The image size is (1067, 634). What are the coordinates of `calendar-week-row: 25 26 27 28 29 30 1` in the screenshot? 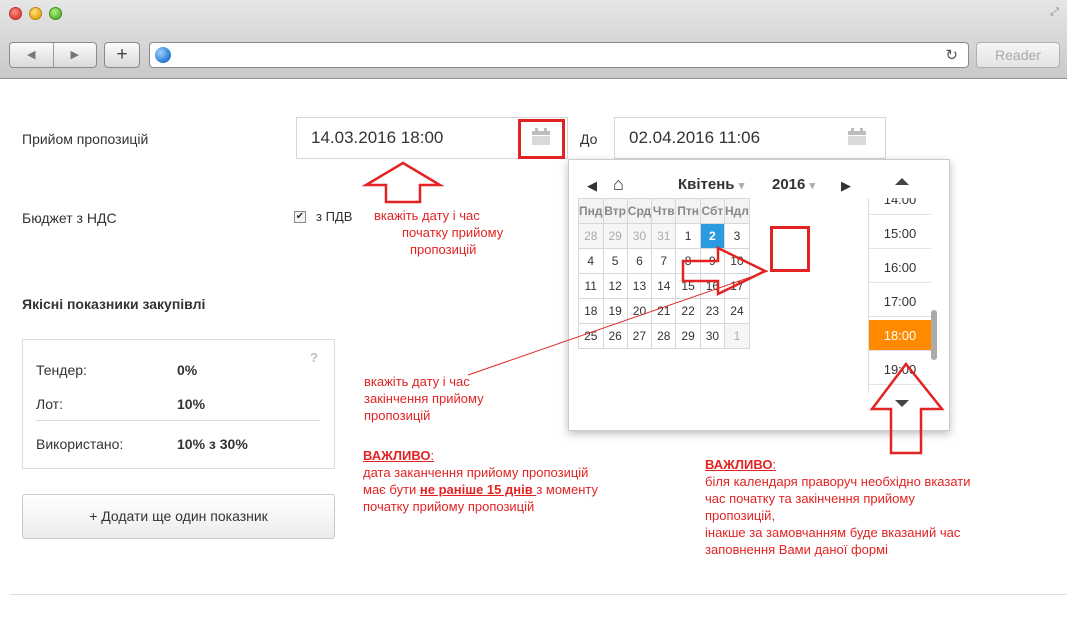 It's located at (664, 336).